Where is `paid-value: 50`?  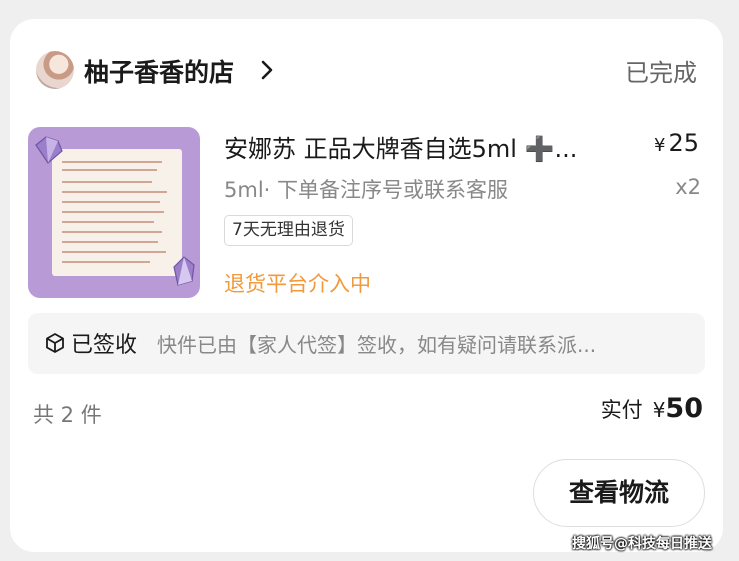 paid-value: 50 is located at coordinates (684, 408).